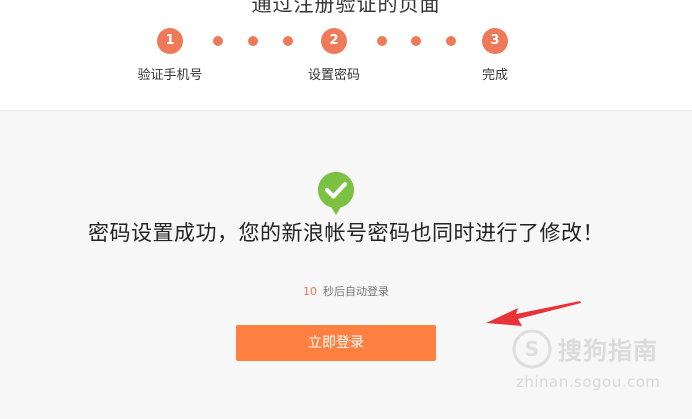 The image size is (692, 419). Describe the element at coordinates (310, 291) in the screenshot. I see `countdown-seconds: 10` at that location.